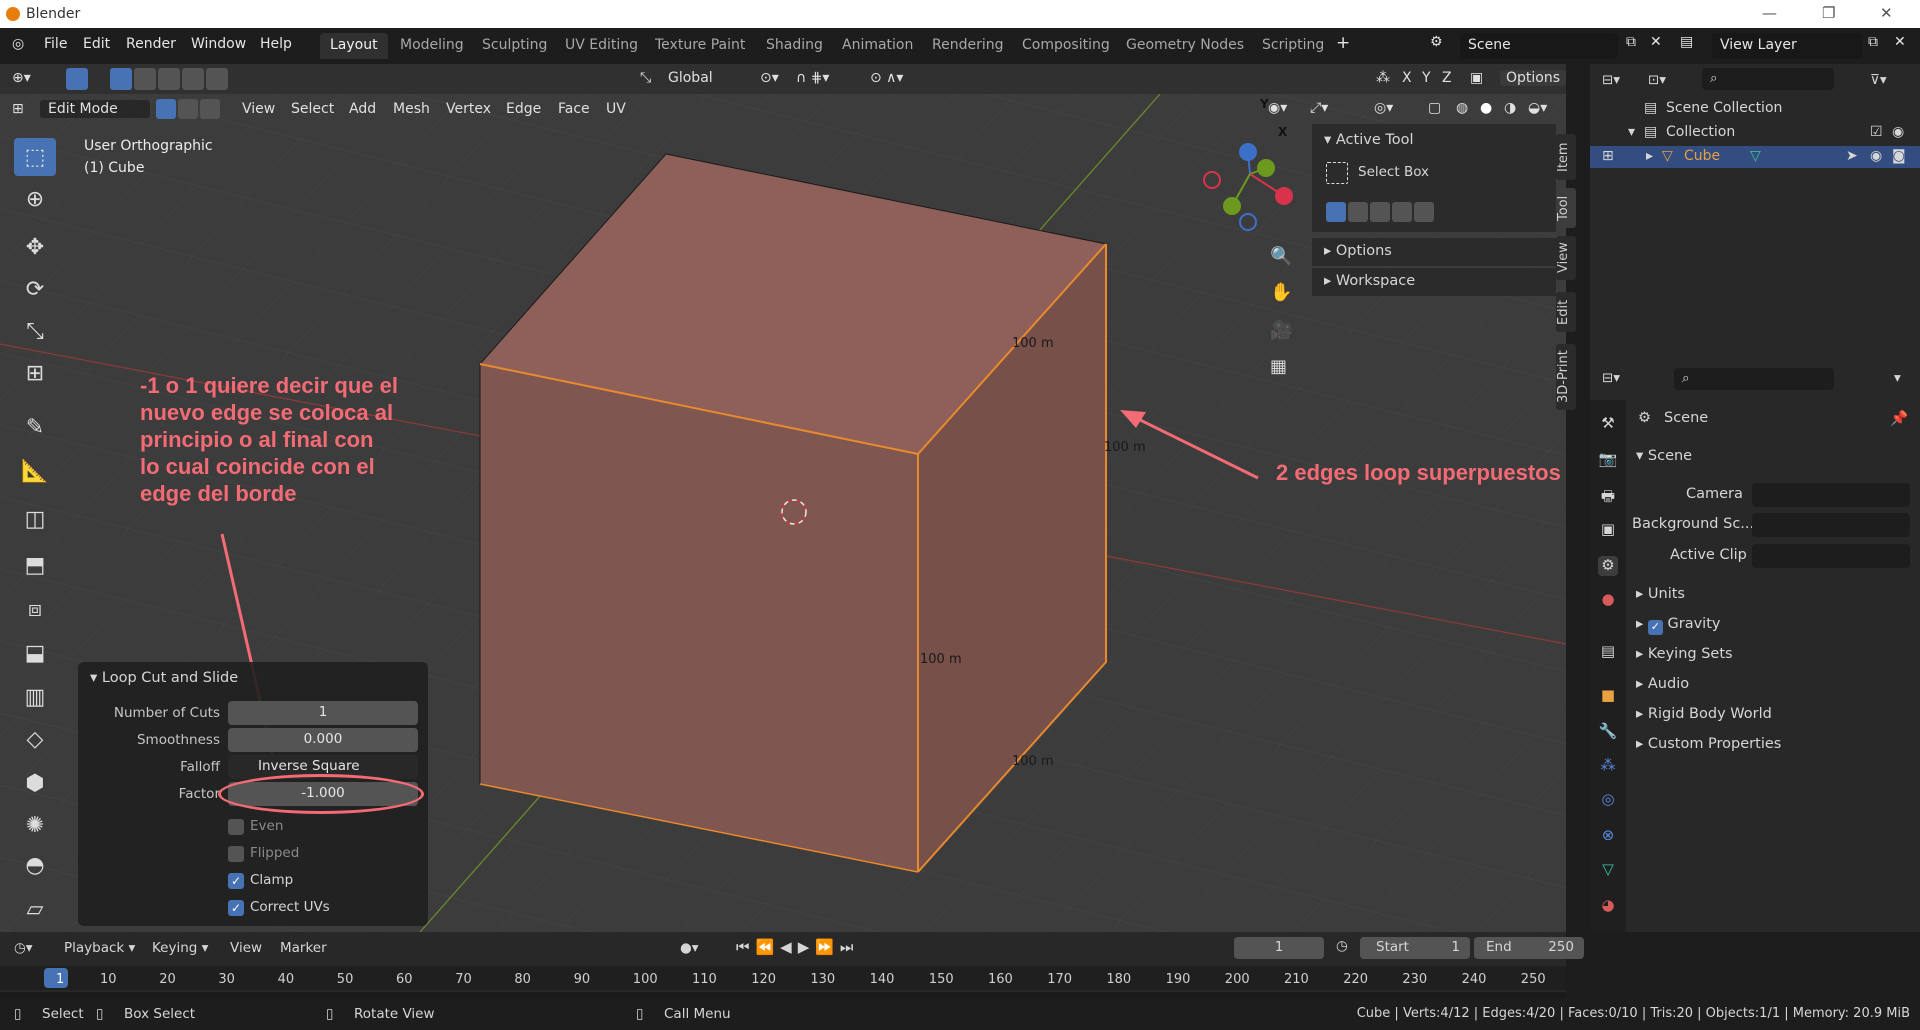 The width and height of the screenshot is (1920, 1030). I want to click on tab-edit: Edit, so click(1566, 312).